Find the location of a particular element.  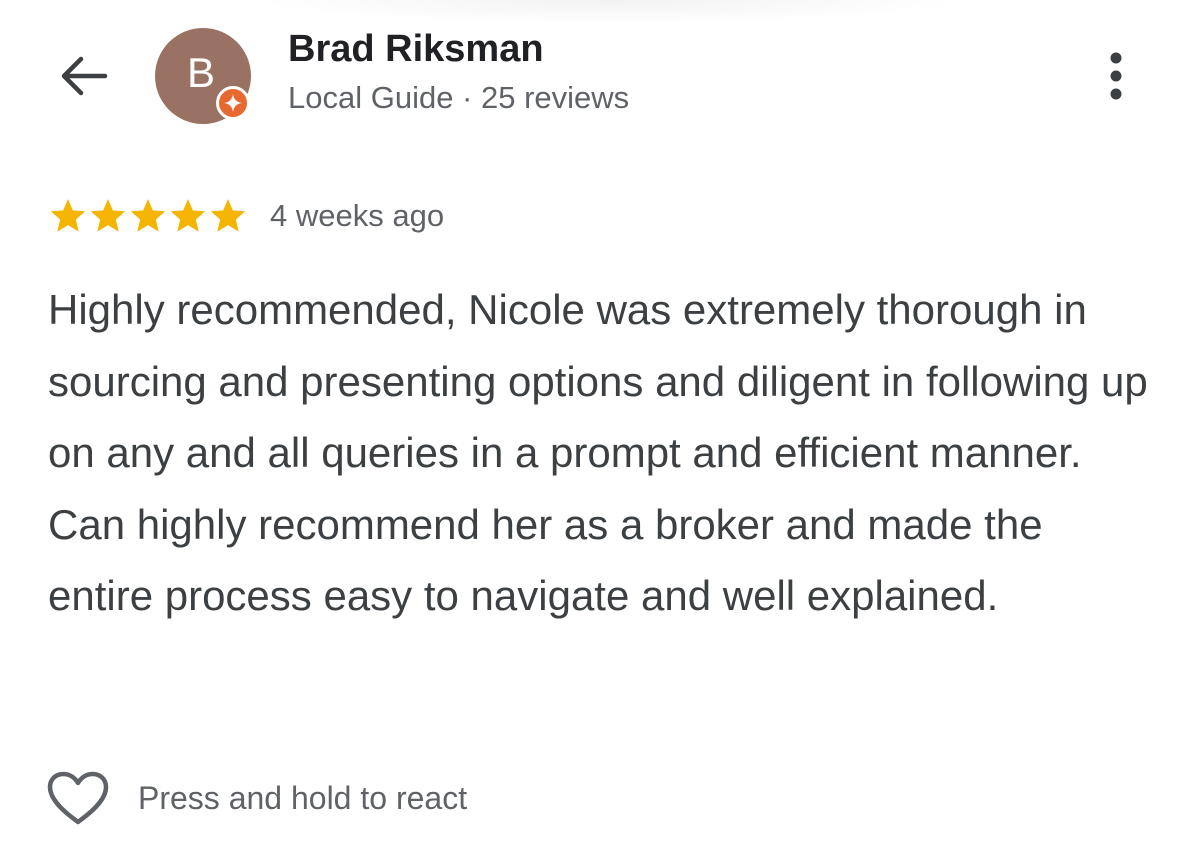

rating-row: 4 weeks ago is located at coordinates (246, 216).